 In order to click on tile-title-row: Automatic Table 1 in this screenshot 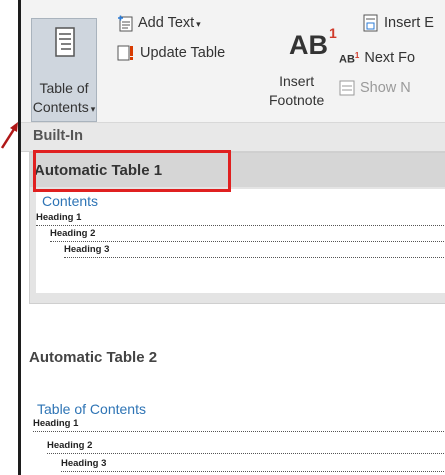, I will do `click(237, 170)`.